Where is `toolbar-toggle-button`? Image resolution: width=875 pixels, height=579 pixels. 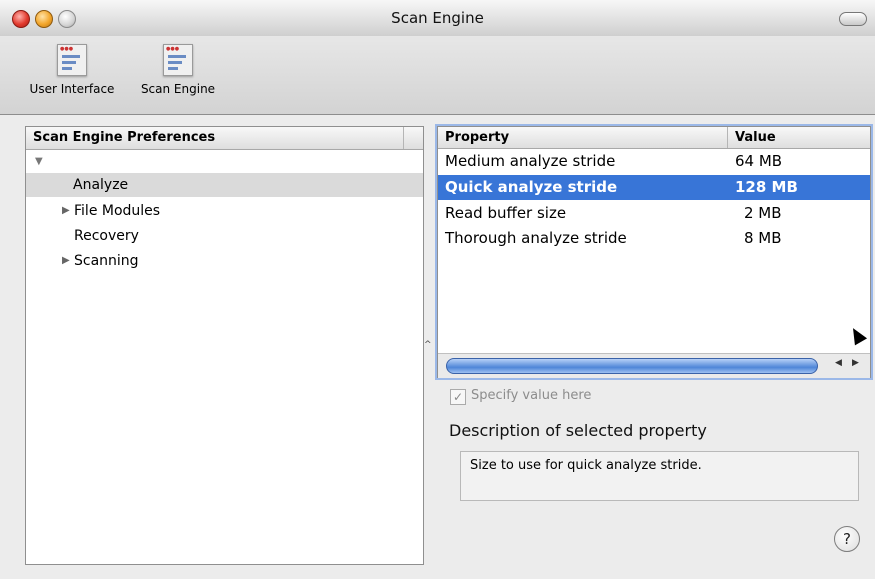 toolbar-toggle-button is located at coordinates (853, 19).